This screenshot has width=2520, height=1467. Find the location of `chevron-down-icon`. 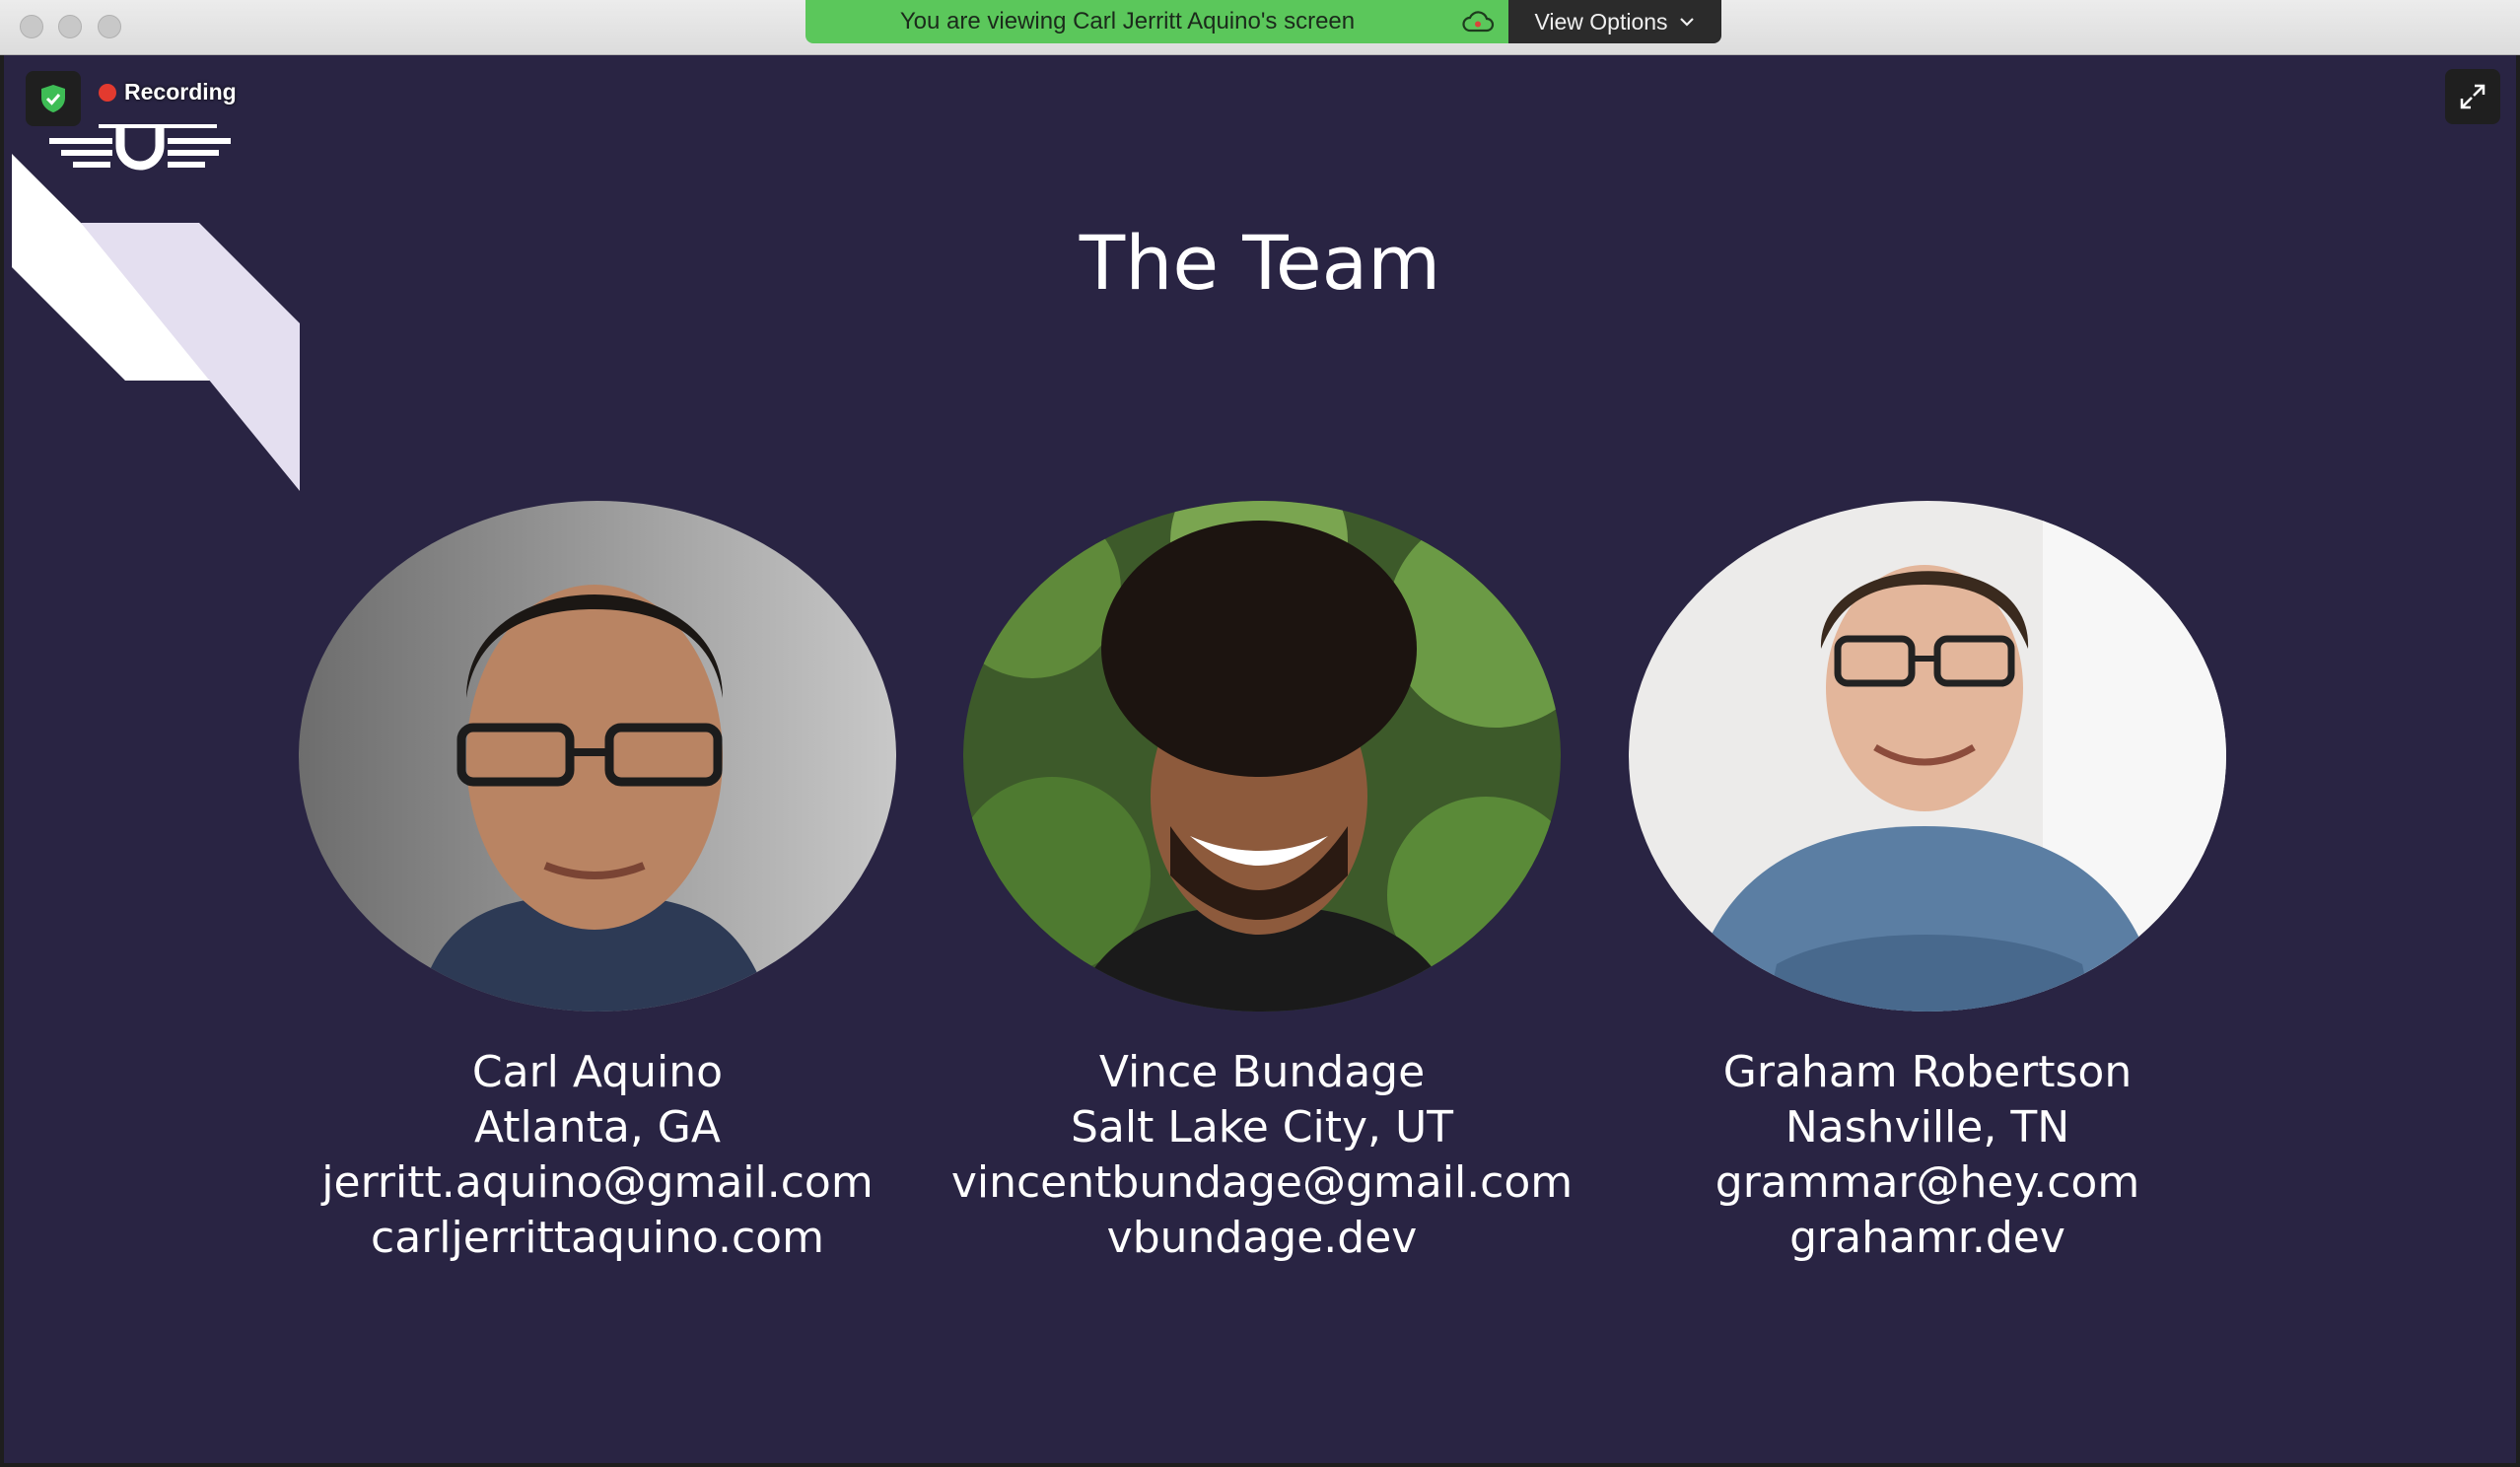

chevron-down-icon is located at coordinates (1686, 22).